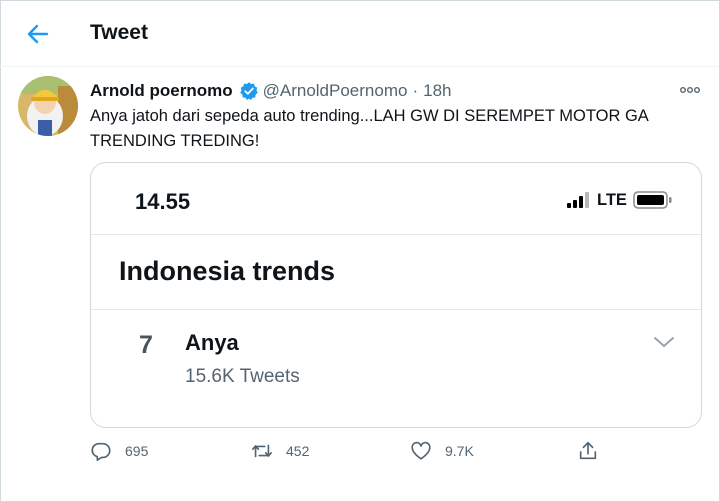 The height and width of the screenshot is (502, 720). Describe the element at coordinates (242, 376) in the screenshot. I see `trend-tweet-count: 15.6K Tweets` at that location.